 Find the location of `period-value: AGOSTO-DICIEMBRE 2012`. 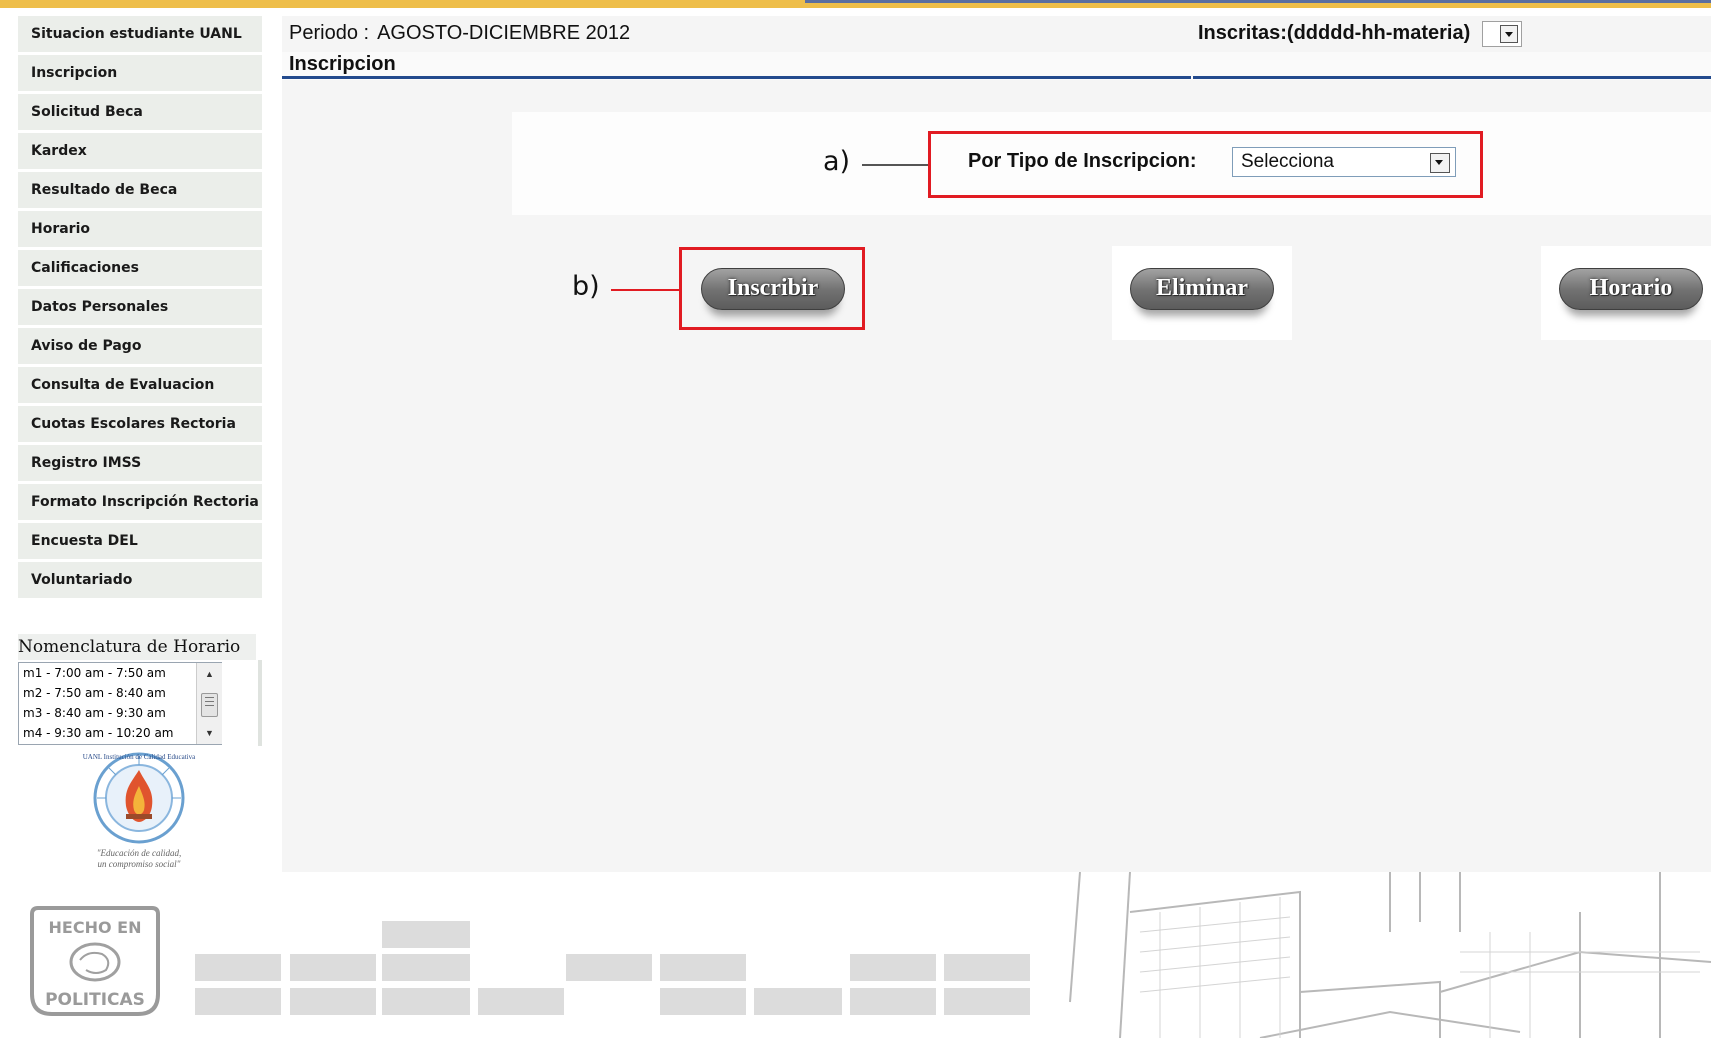

period-value: AGOSTO-DICIEMBRE 2012 is located at coordinates (504, 33).